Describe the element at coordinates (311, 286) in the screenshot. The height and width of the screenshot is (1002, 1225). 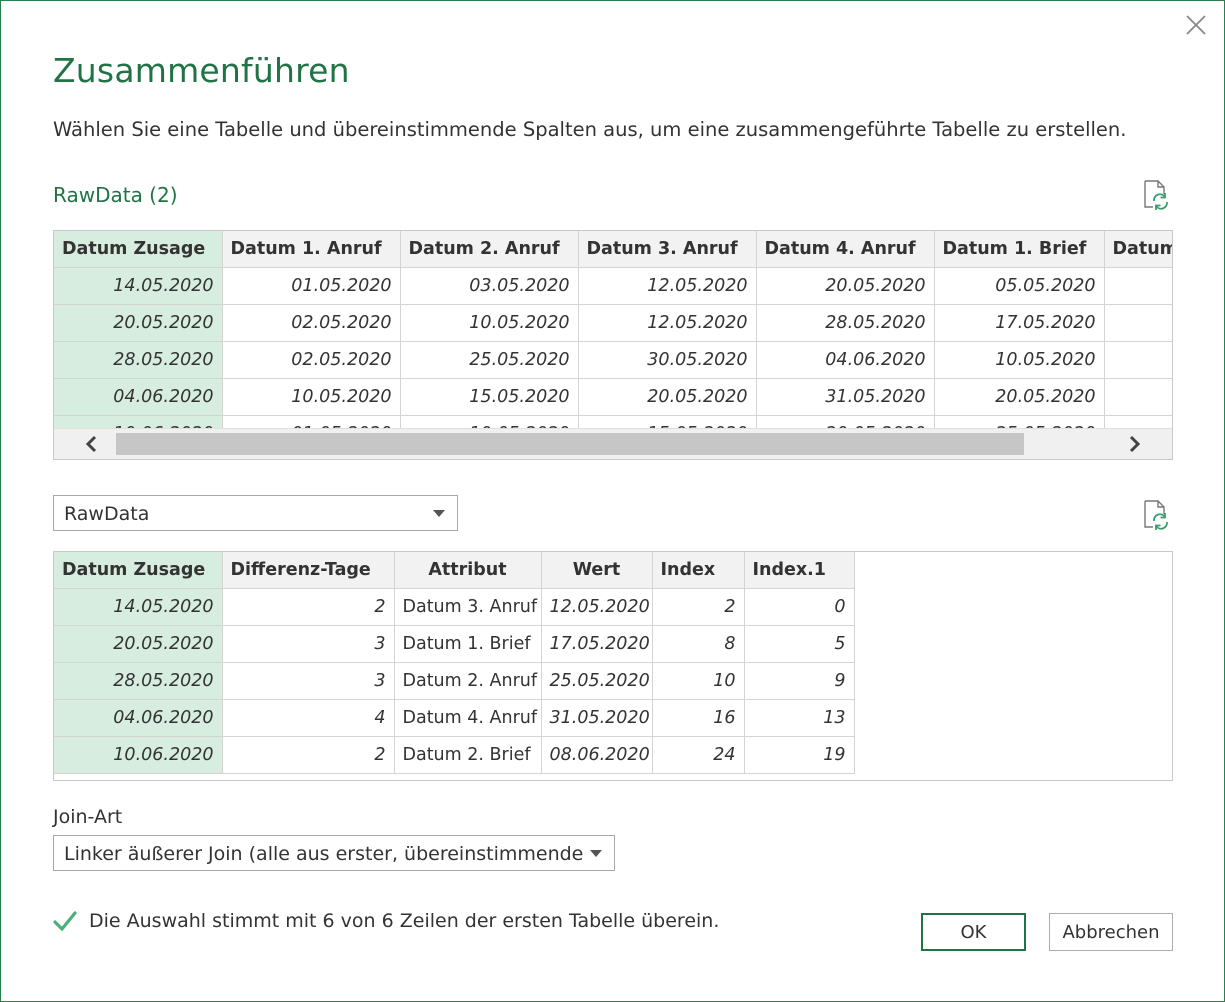
I see `table-cell: 01.05.2020` at that location.